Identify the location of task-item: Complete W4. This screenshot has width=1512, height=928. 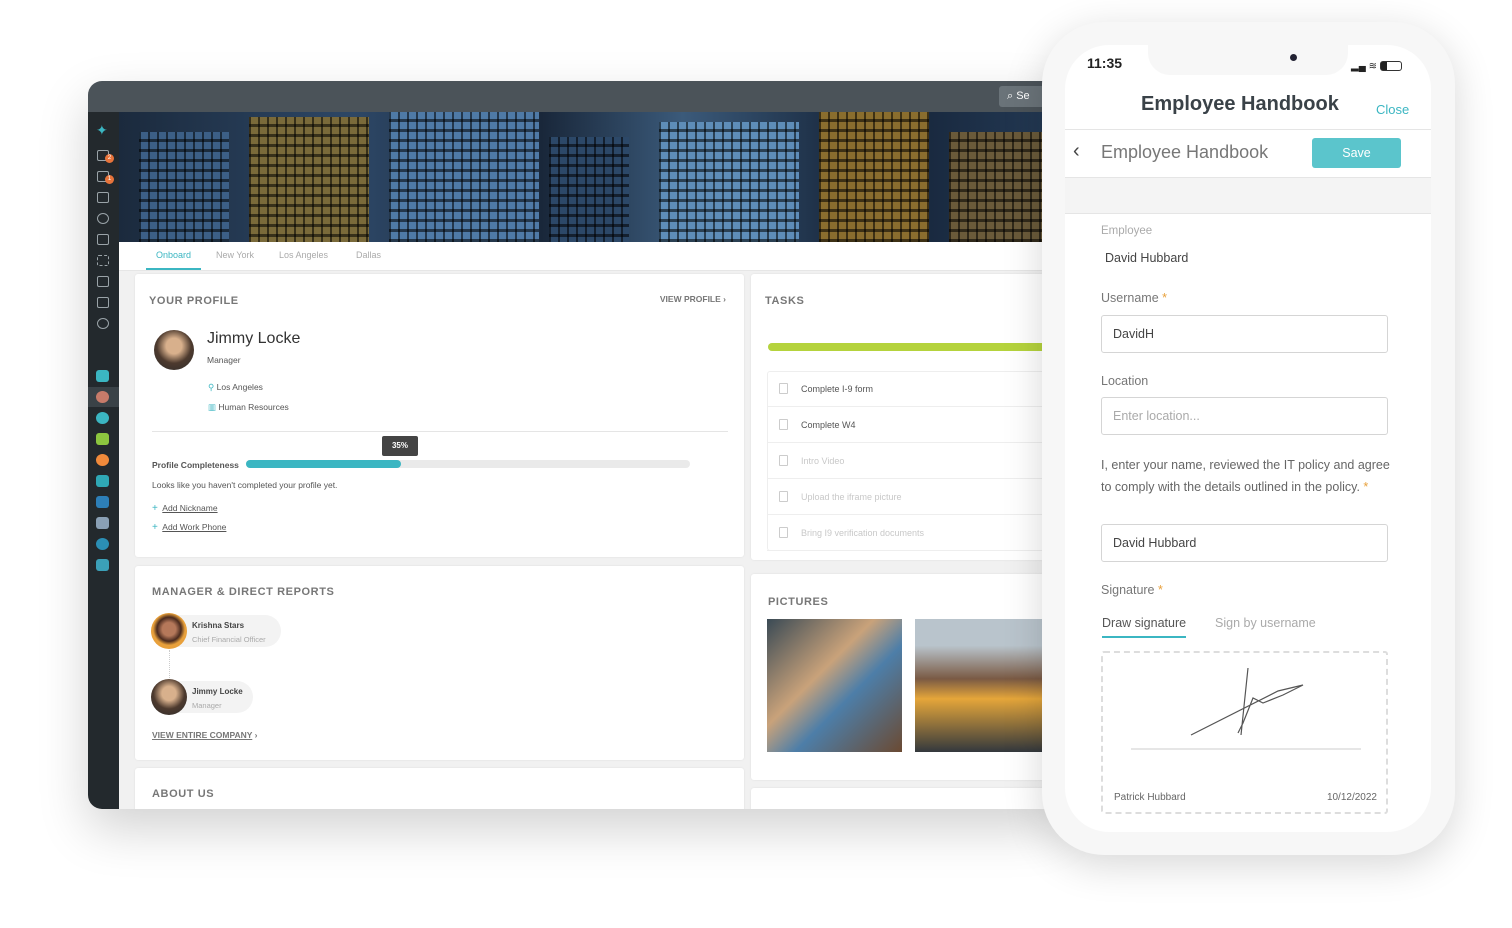
(907, 425).